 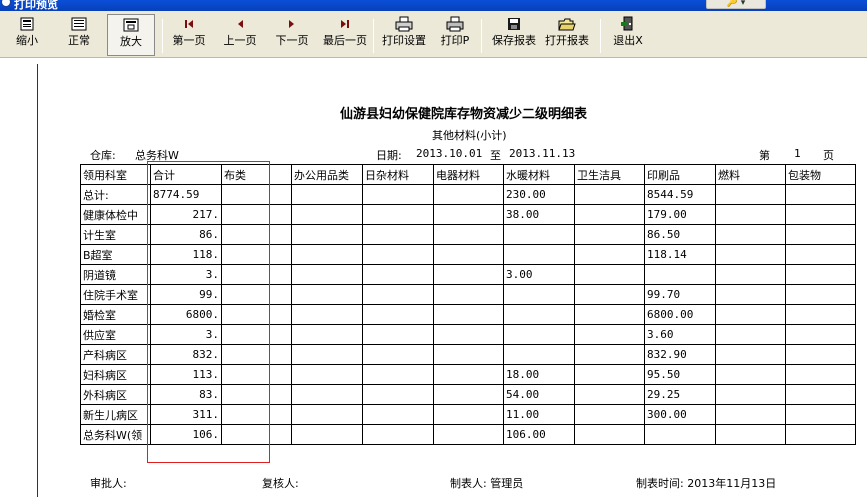 I want to click on table-row: 健康体检中 217. 38.00 179.00, so click(x=468, y=214).